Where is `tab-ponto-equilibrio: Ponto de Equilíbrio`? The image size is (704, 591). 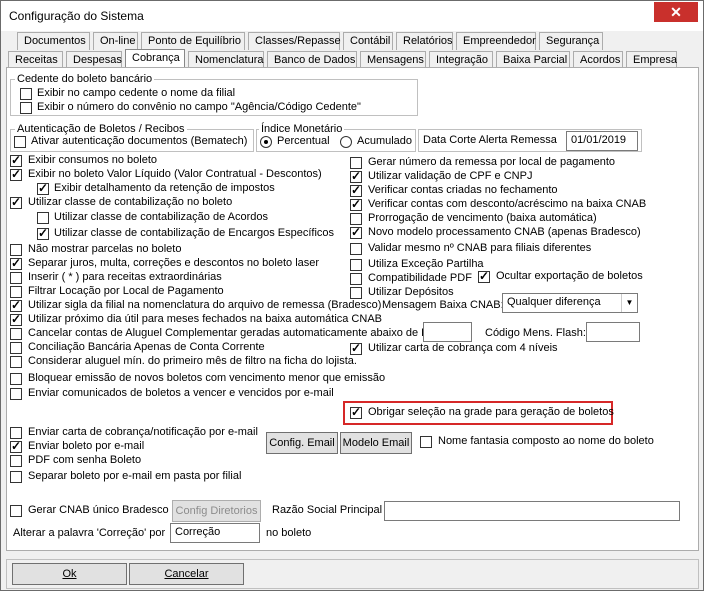 tab-ponto-equilibrio: Ponto de Equilíbrio is located at coordinates (193, 41).